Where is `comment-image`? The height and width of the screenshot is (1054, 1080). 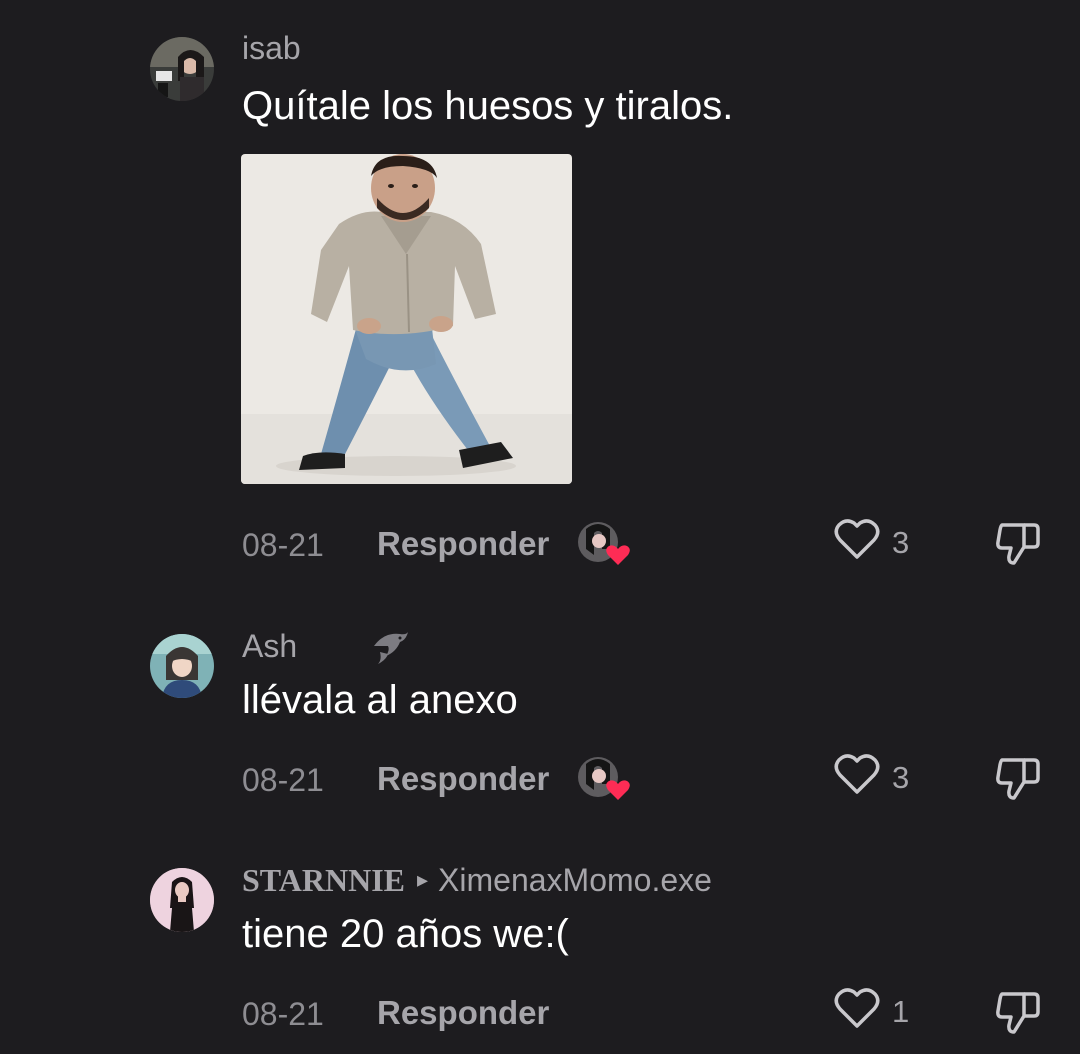 comment-image is located at coordinates (406, 319).